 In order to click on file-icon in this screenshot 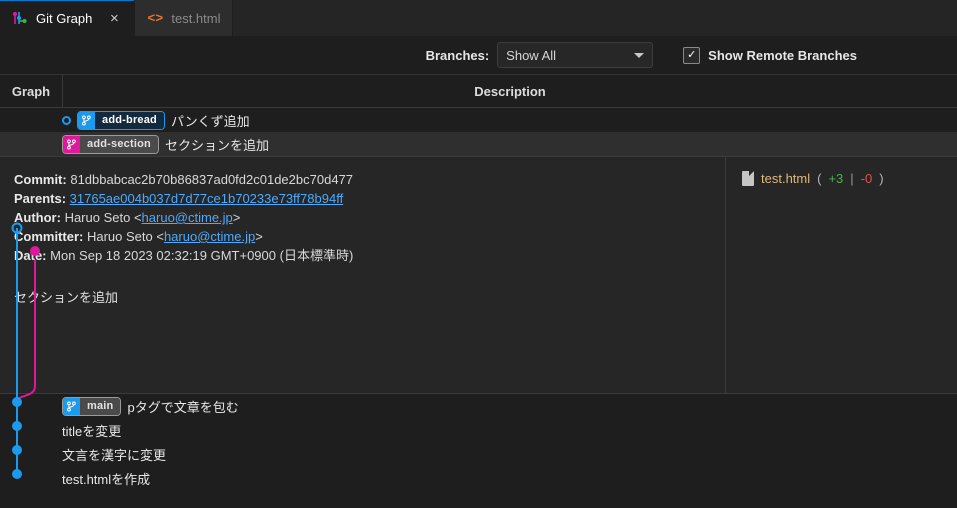, I will do `click(748, 178)`.